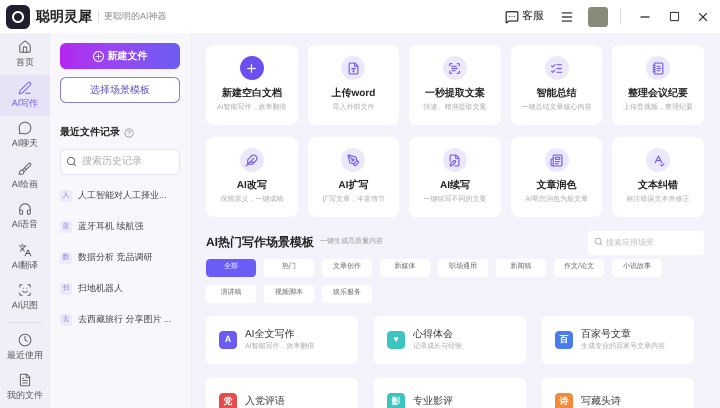 This screenshot has height=408, width=720. Describe the element at coordinates (111, 227) in the screenshot. I see `recent-file-item: 蓝牙耳机 续航强` at that location.